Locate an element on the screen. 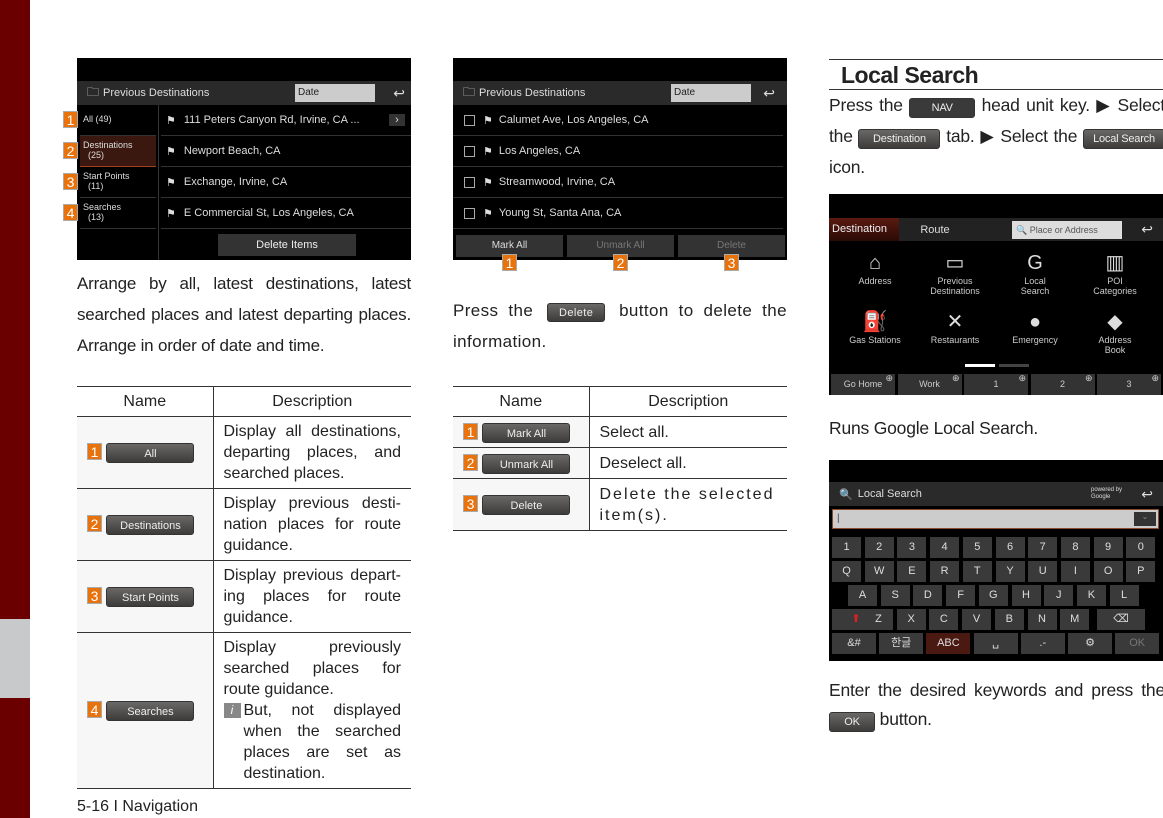 The width and height of the screenshot is (1163, 818). key: ⚙ is located at coordinates (1090, 643).